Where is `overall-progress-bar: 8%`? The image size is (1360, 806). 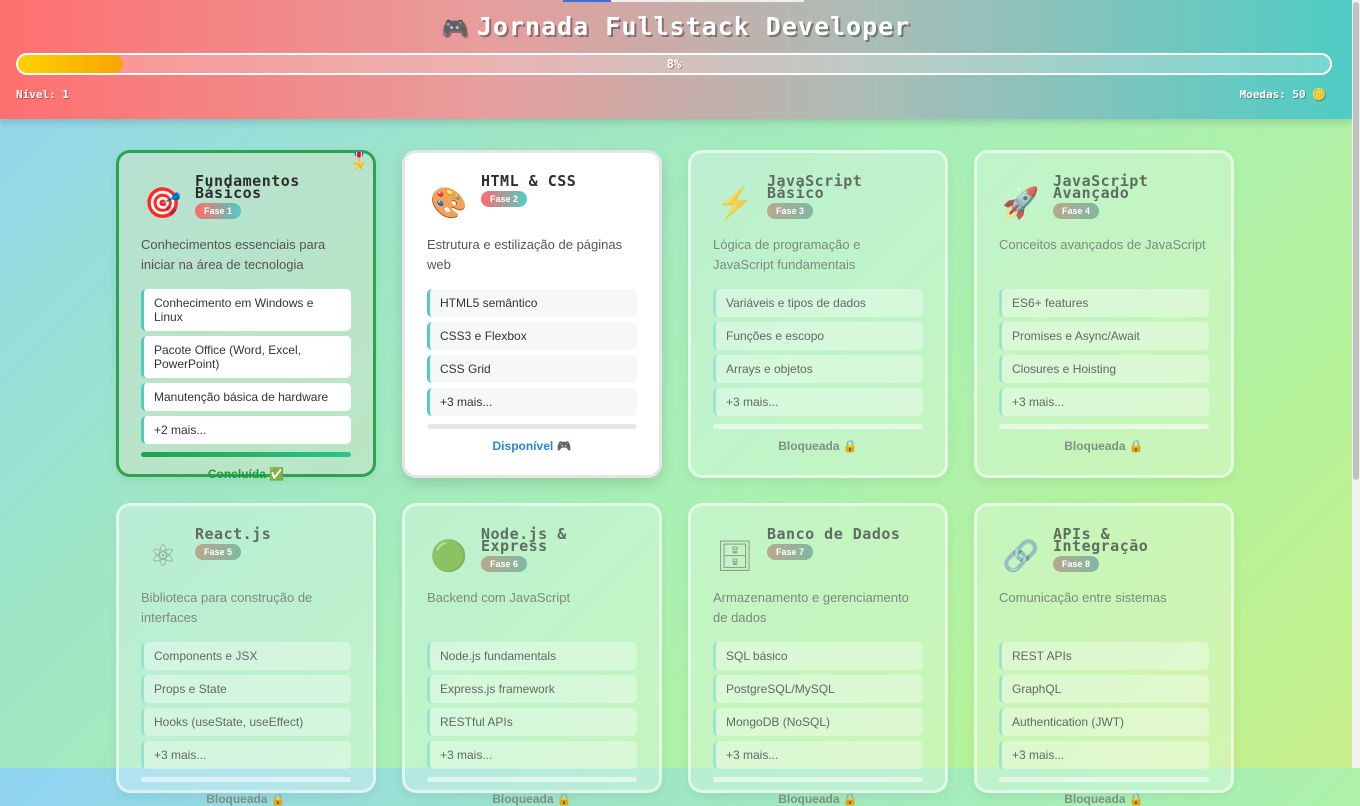 overall-progress-bar: 8% is located at coordinates (674, 64).